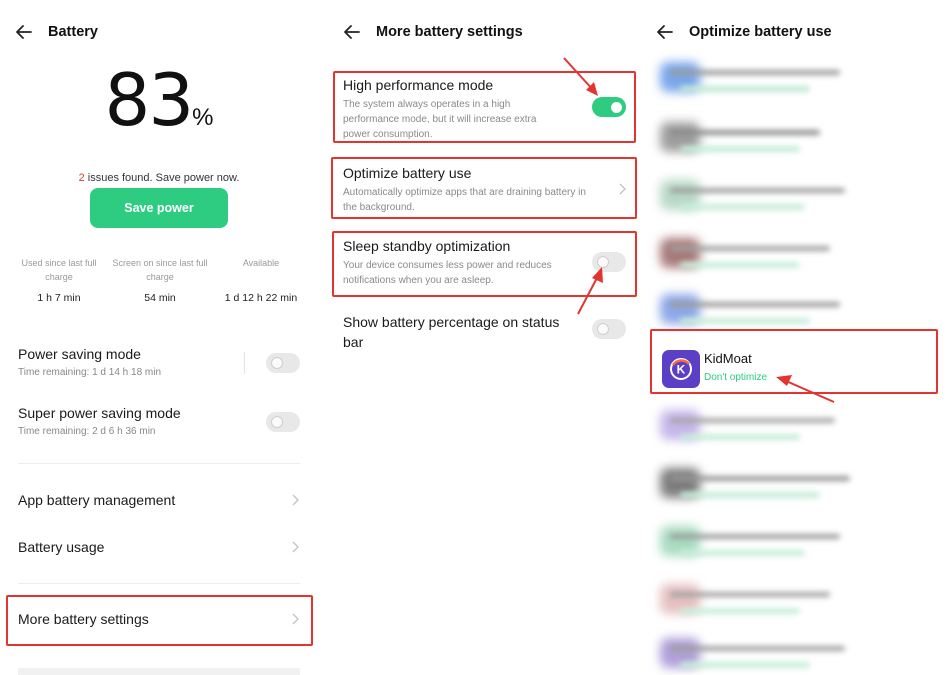 The image size is (950, 675). I want to click on more-settings-header: More battery settings, so click(432, 32).